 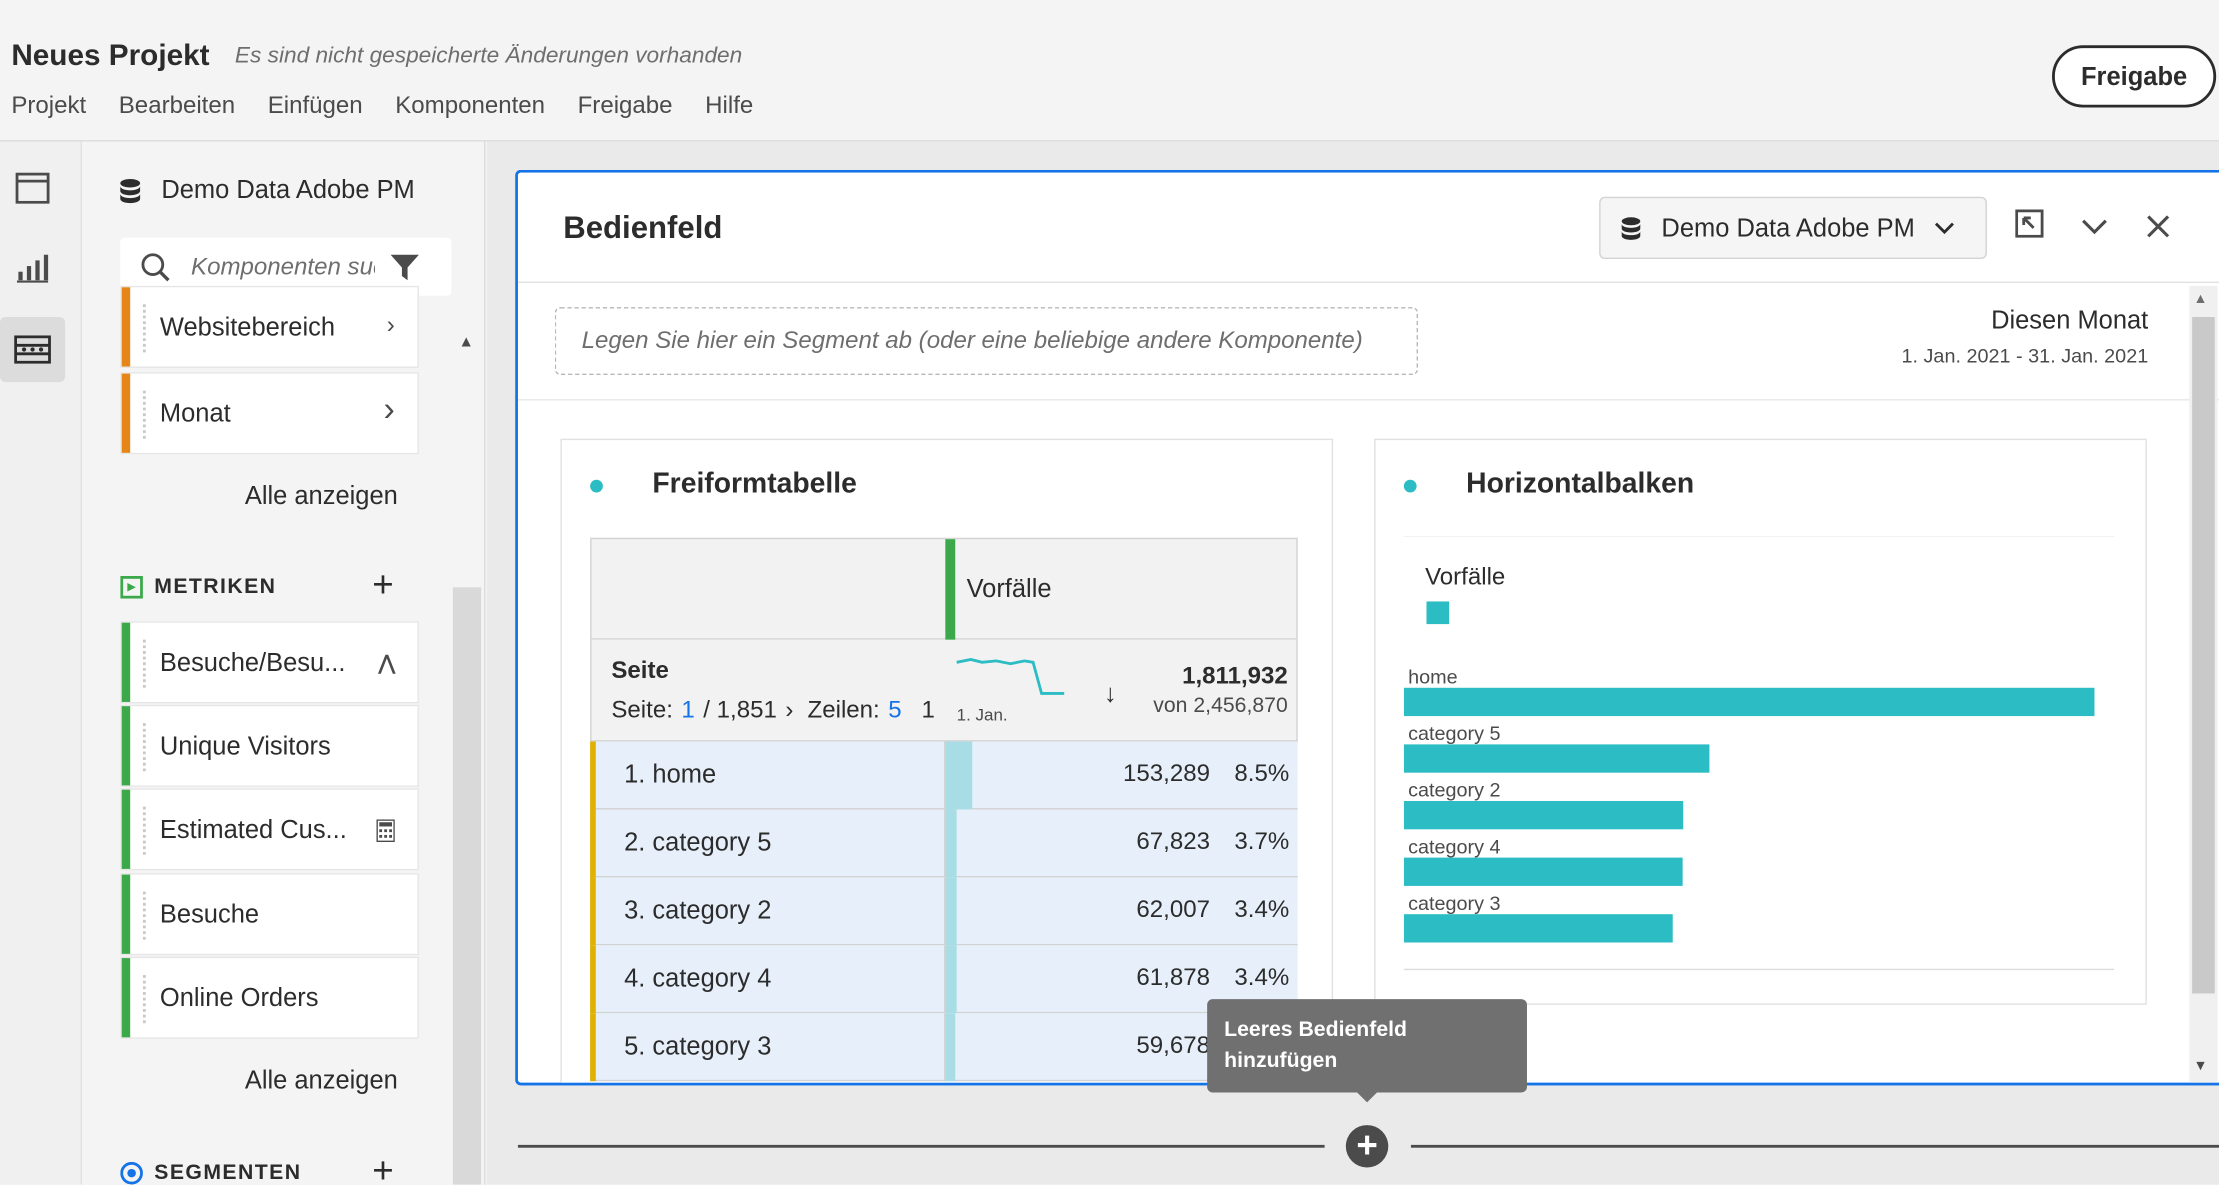 I want to click on dimension-item: Monat ›, so click(x=269, y=413).